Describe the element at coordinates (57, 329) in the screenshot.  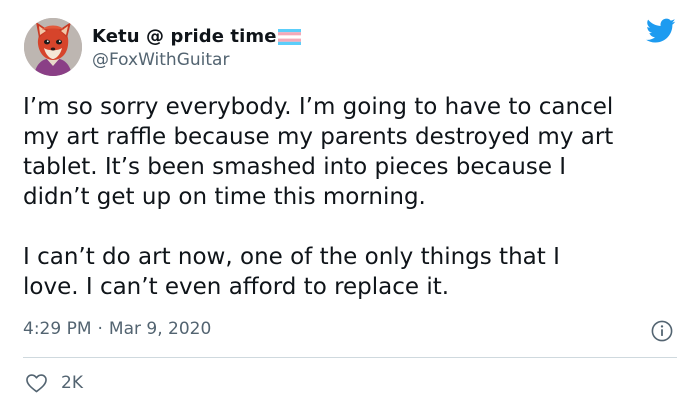
I see `tweet-time: 4:29 PM` at that location.